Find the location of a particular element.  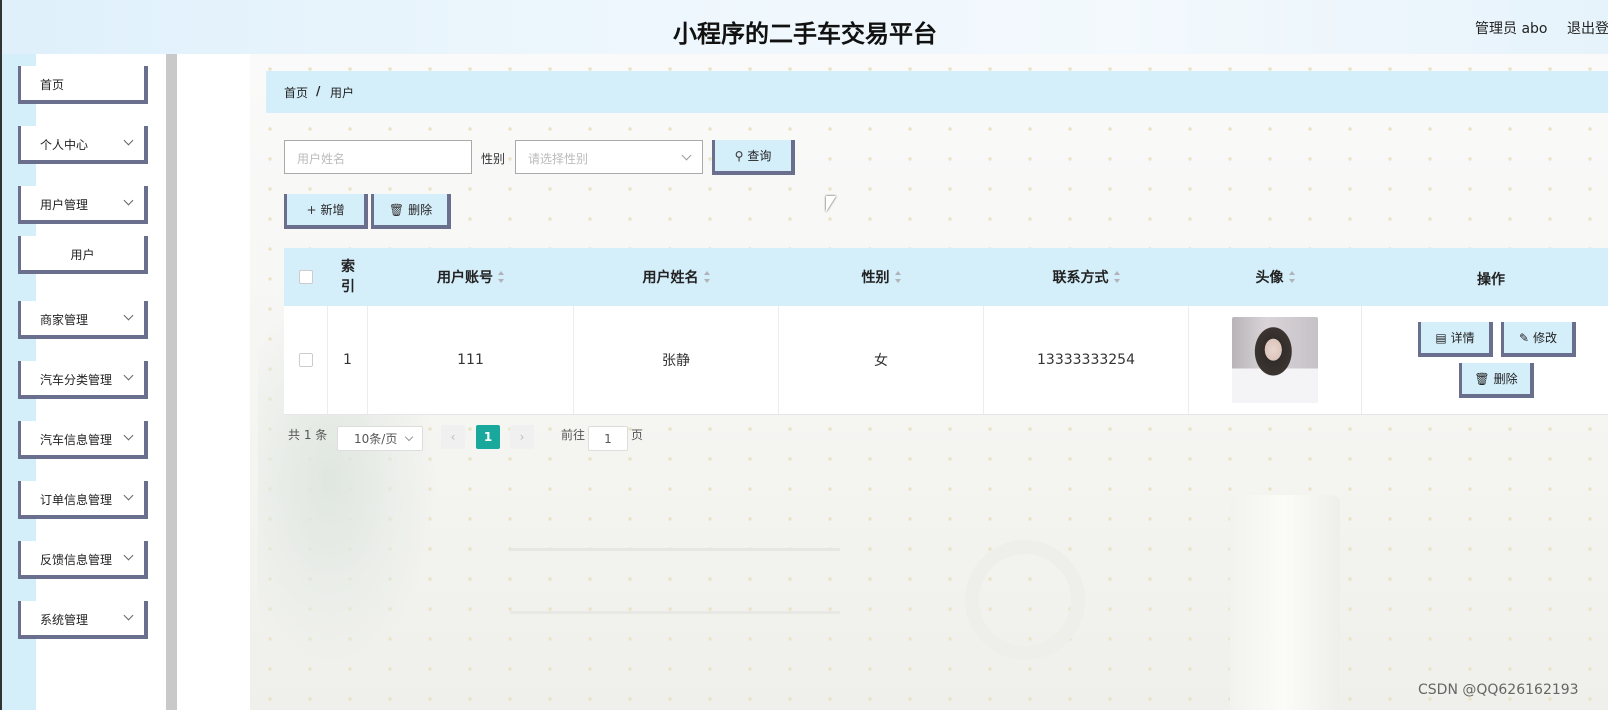

background-shelf-decoration is located at coordinates (675, 581).